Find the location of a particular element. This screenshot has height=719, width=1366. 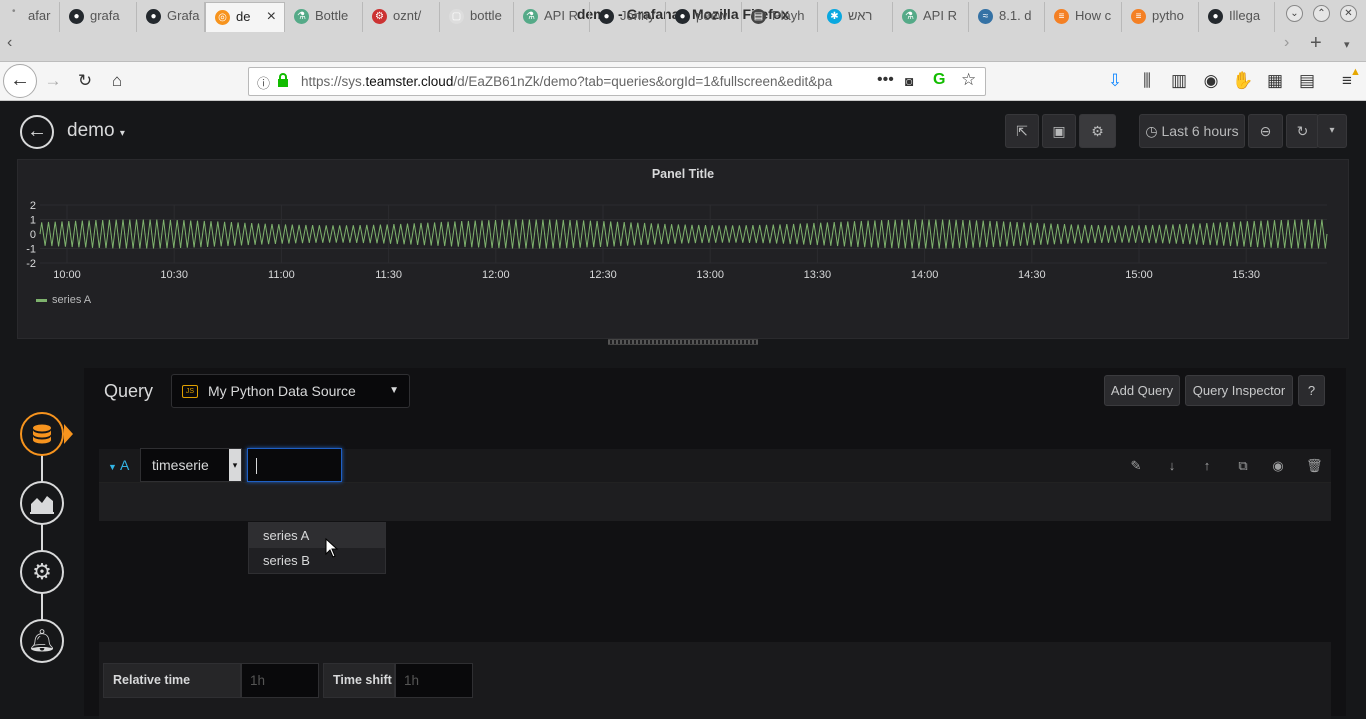

move-up-icon: ↑ is located at coordinates (1207, 466).